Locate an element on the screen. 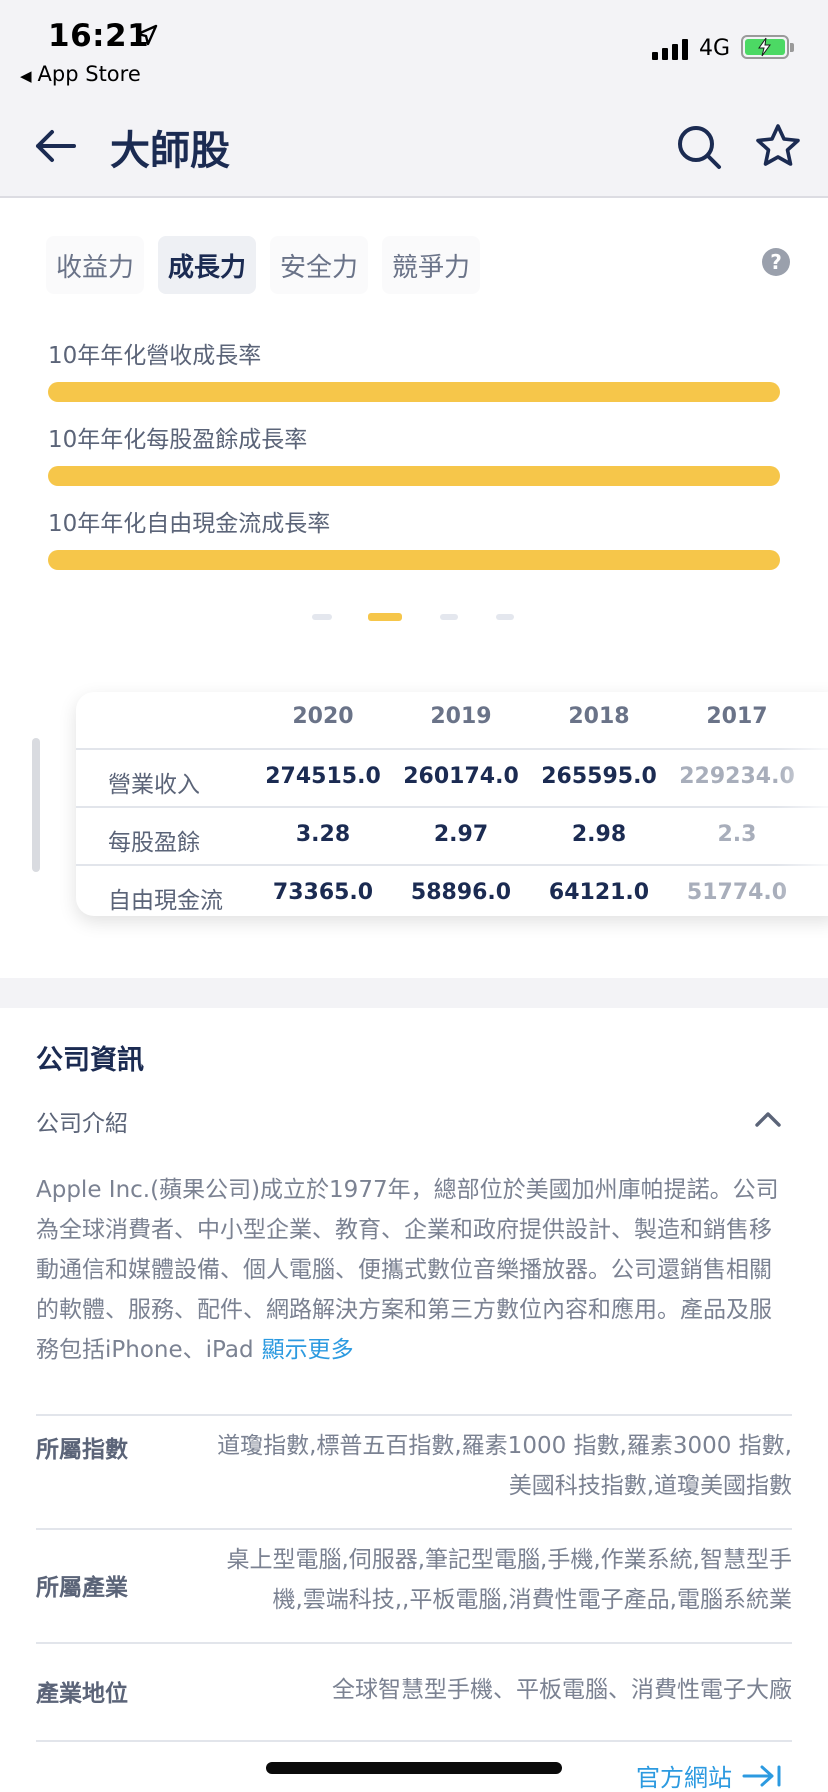  table-cell: 265595.0 is located at coordinates (599, 776).